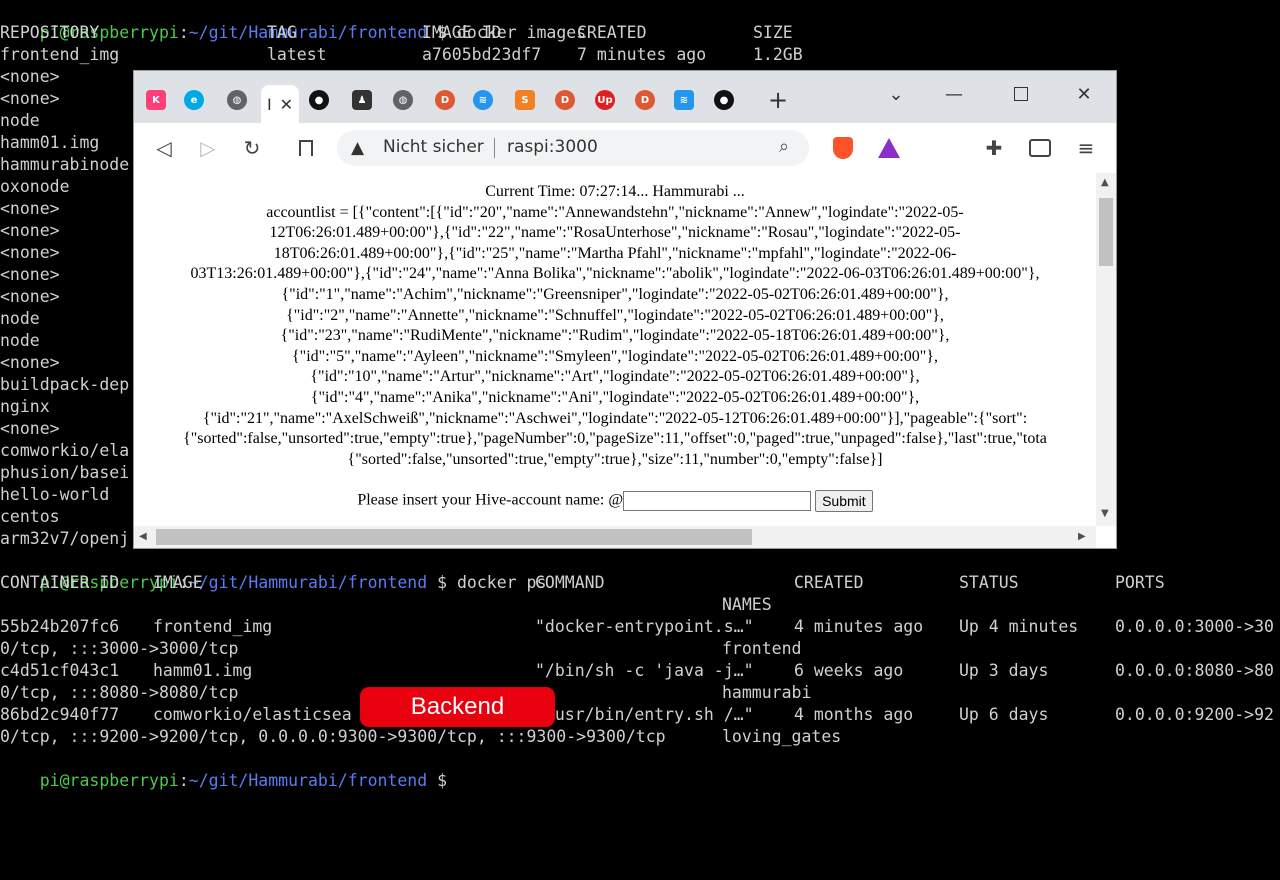 The width and height of the screenshot is (1280, 880). I want to click on chevron-down-icon: ⌄, so click(896, 94).